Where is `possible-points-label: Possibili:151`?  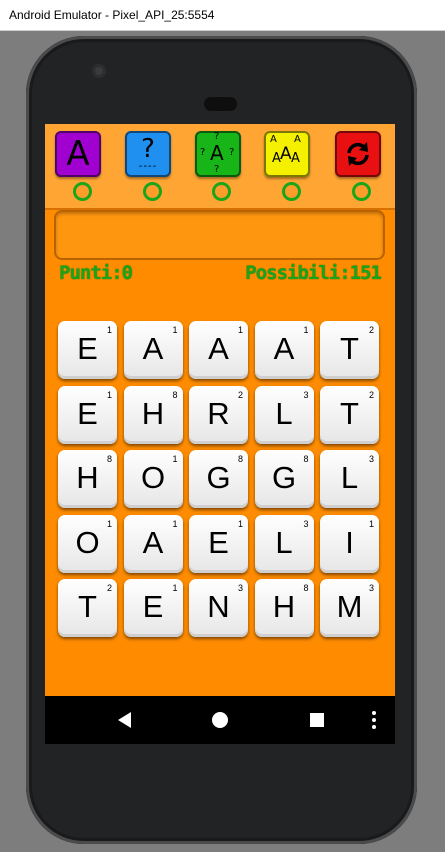 possible-points-label: Possibili:151 is located at coordinates (313, 273).